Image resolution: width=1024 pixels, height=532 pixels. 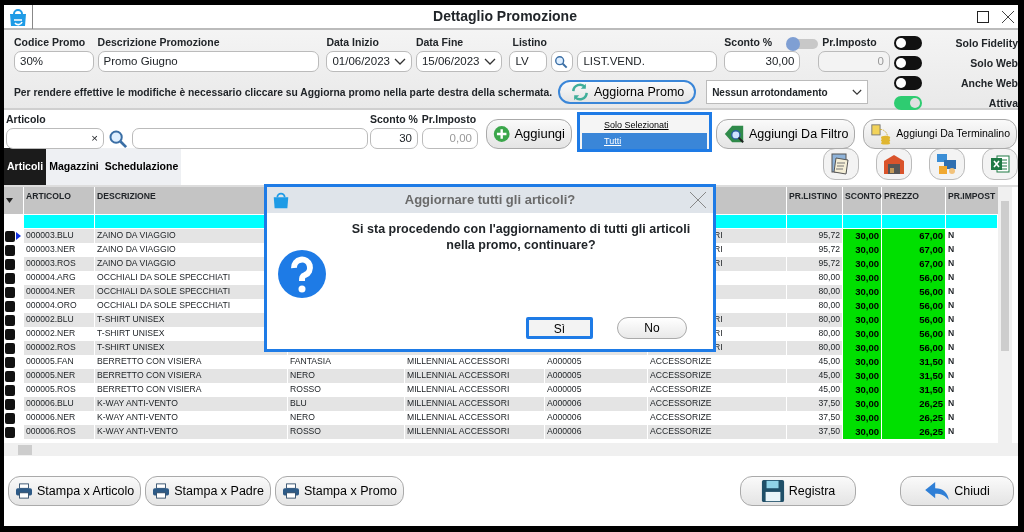 I want to click on discount-field: 30,00, so click(x=762, y=61).